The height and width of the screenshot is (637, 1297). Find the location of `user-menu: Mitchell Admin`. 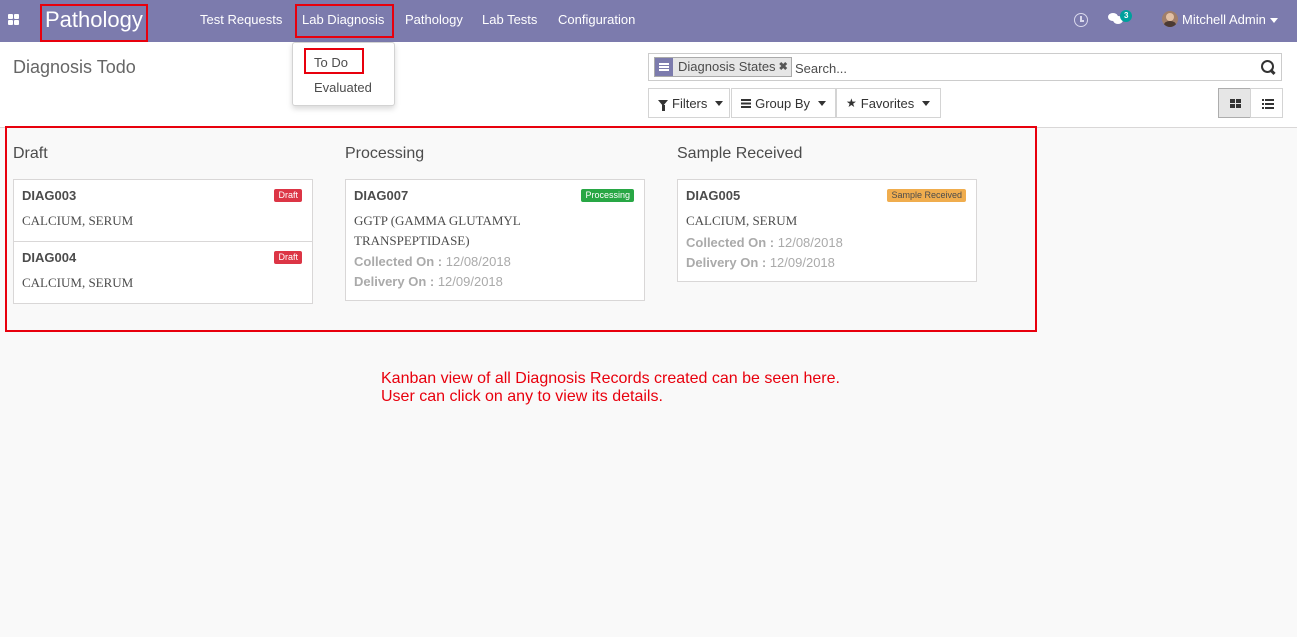

user-menu: Mitchell Admin is located at coordinates (1230, 20).